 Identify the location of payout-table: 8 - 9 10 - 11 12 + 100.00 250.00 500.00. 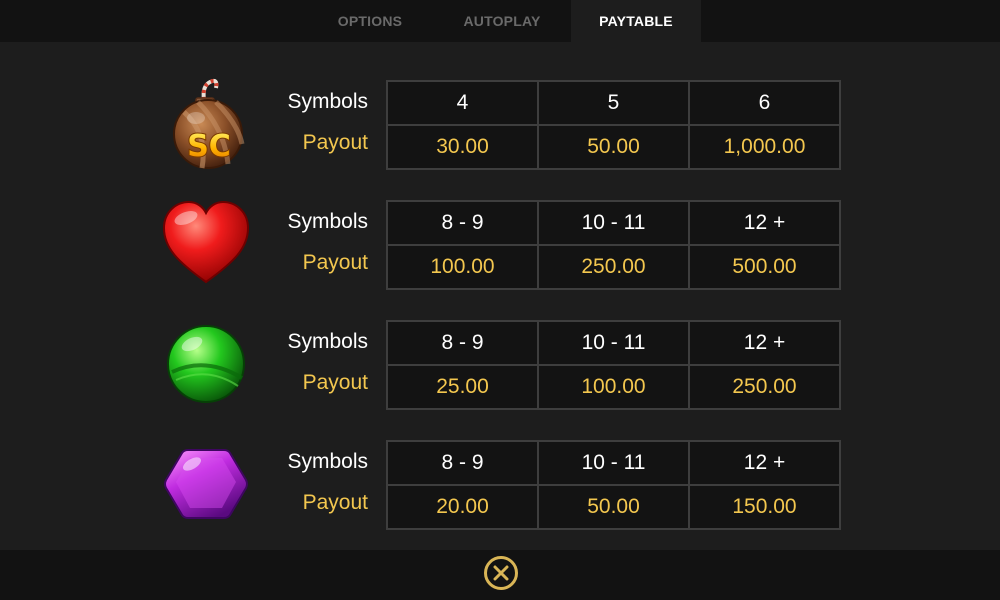
(613, 245).